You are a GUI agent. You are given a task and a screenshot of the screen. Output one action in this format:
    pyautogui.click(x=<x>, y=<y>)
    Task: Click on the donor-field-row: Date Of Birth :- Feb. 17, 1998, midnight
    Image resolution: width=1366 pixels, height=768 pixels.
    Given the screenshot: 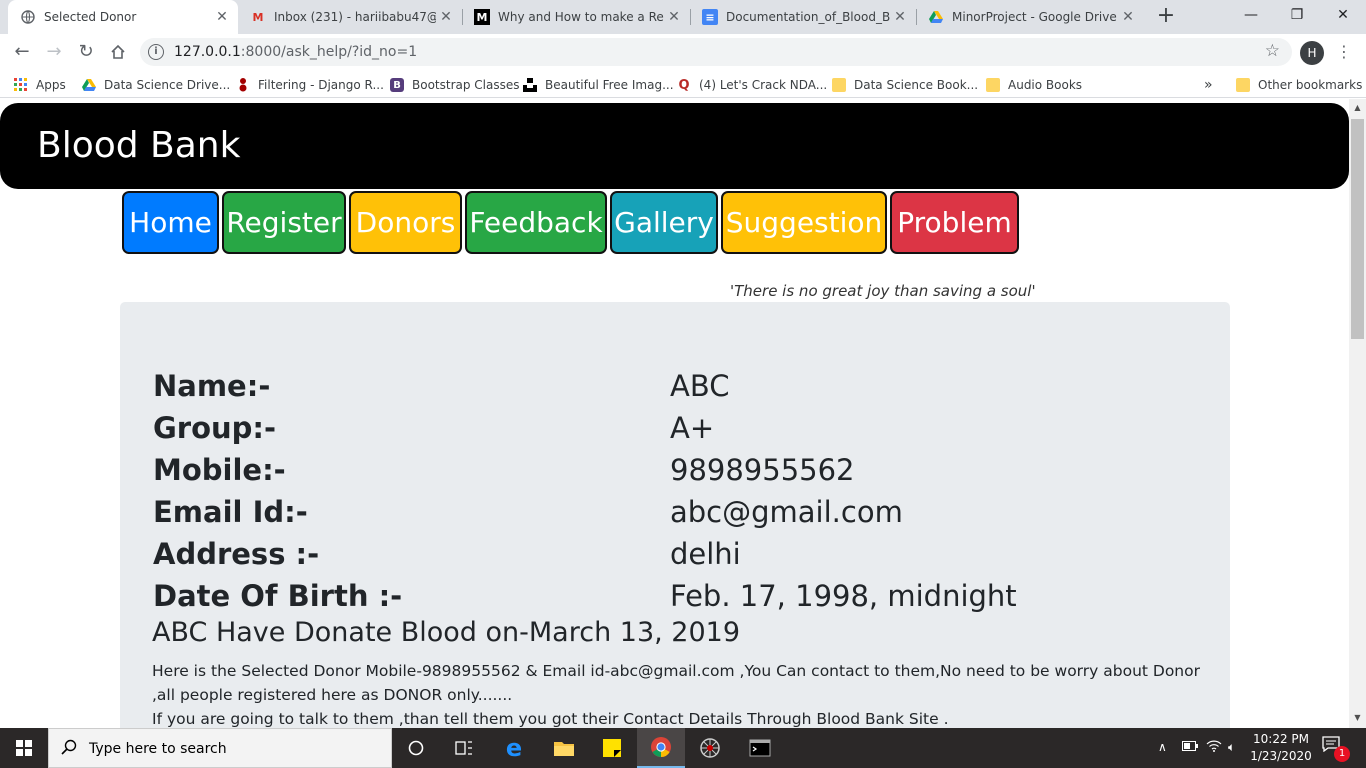 What is the action you would take?
    pyautogui.click(x=678, y=599)
    